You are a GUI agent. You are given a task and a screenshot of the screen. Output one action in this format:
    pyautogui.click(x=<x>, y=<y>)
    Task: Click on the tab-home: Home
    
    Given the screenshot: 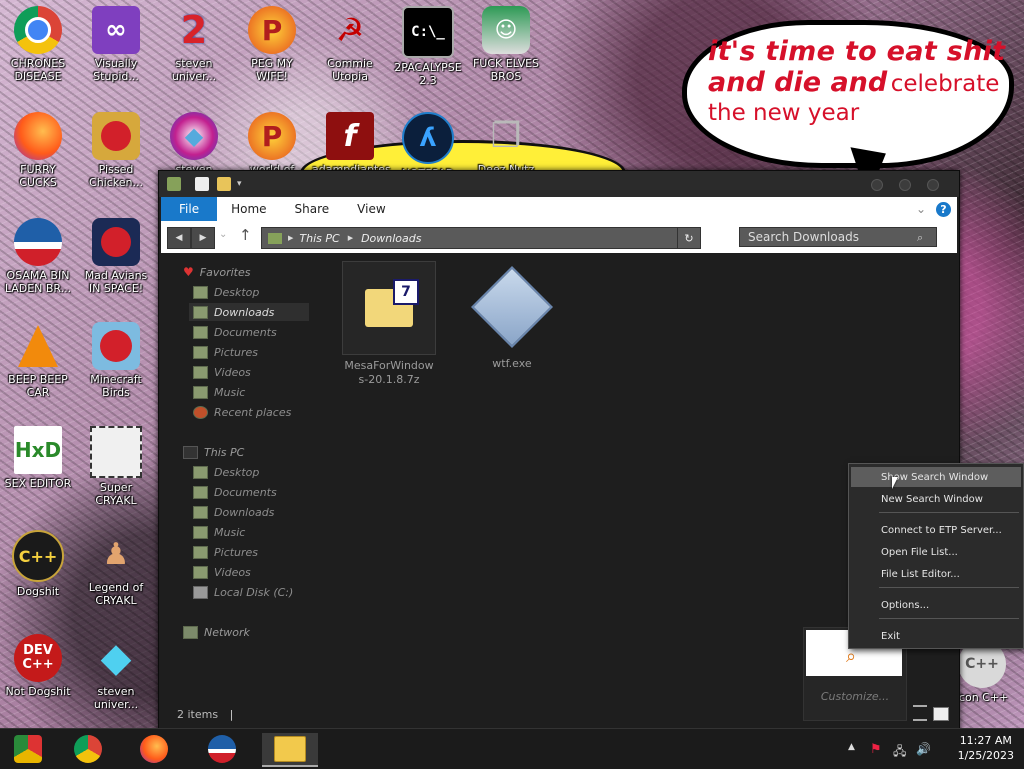 What is the action you would take?
    pyautogui.click(x=248, y=209)
    